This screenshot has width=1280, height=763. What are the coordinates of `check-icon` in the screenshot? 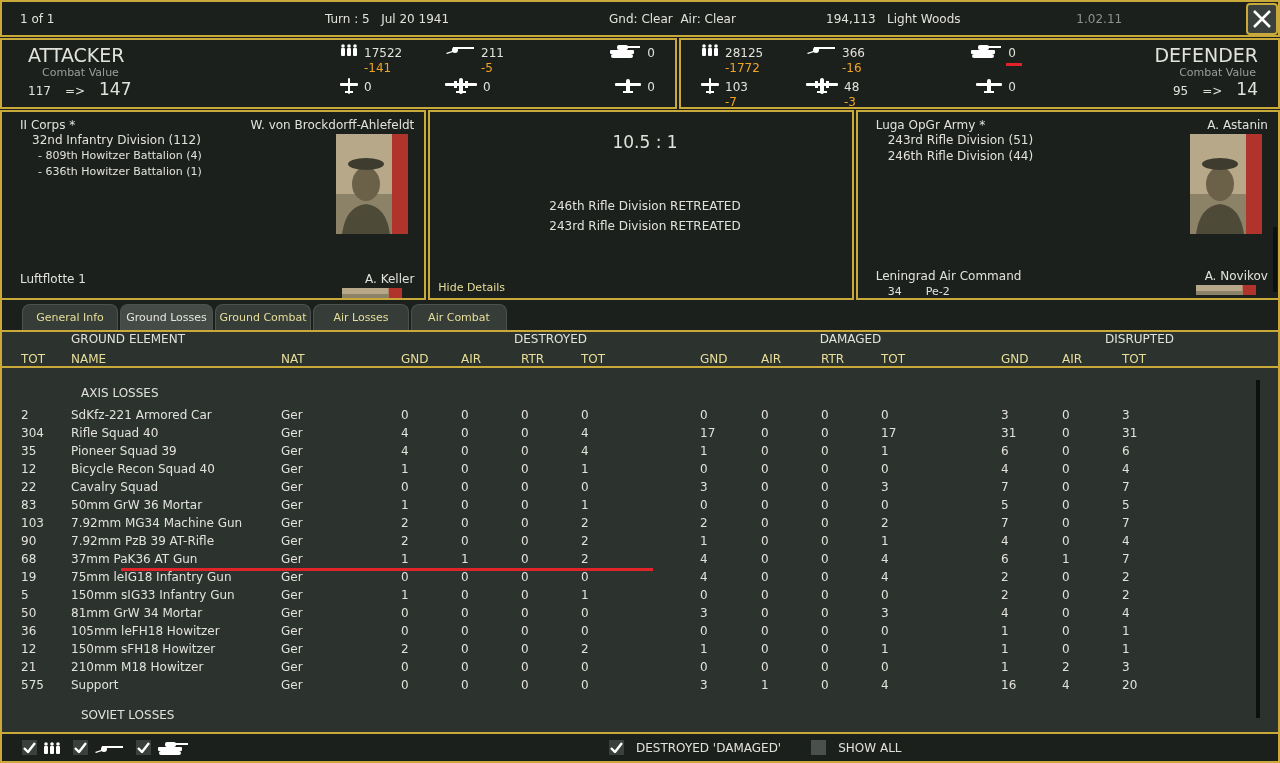 It's located at (616, 747).